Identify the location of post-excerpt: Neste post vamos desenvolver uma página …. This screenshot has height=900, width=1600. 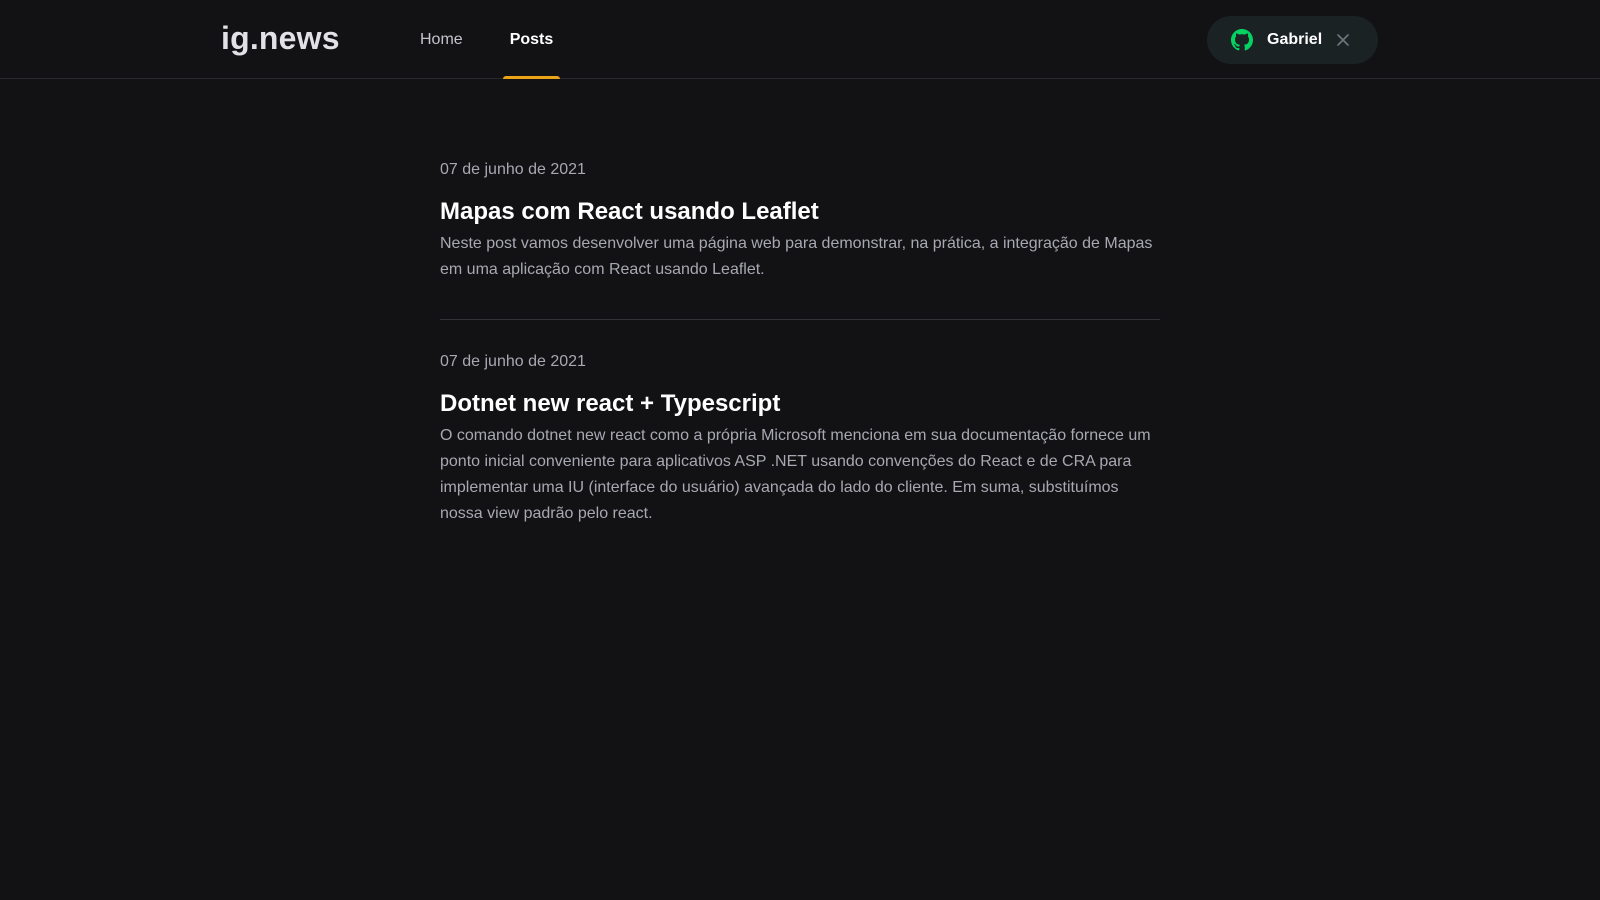
(796, 256).